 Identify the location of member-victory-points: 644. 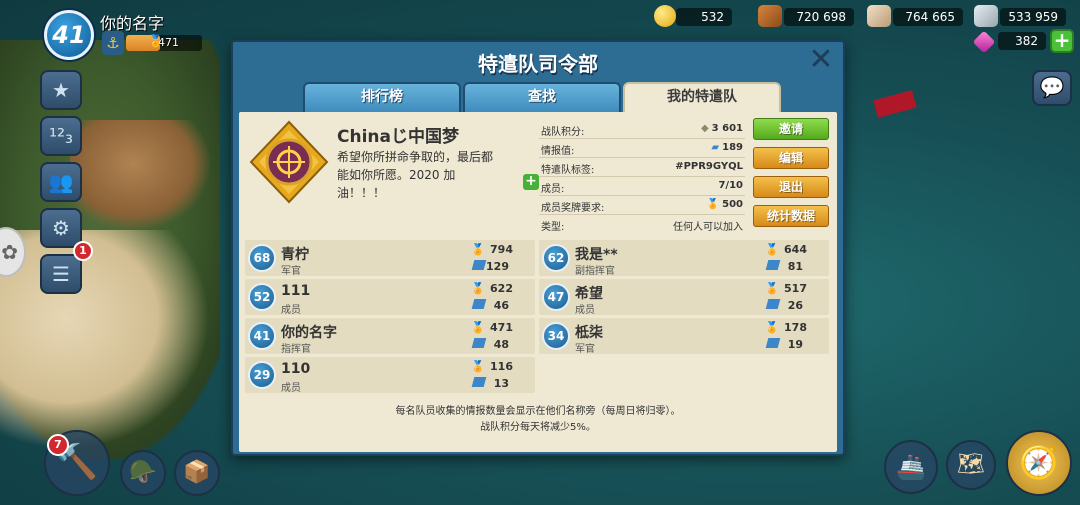
(795, 249).